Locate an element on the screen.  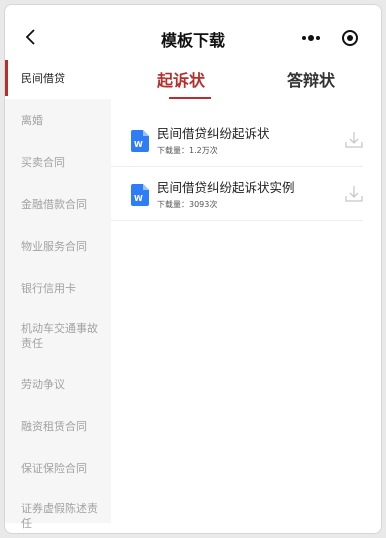
sidebar-item-label: 机动车交通事故责任 is located at coordinates (59, 336).